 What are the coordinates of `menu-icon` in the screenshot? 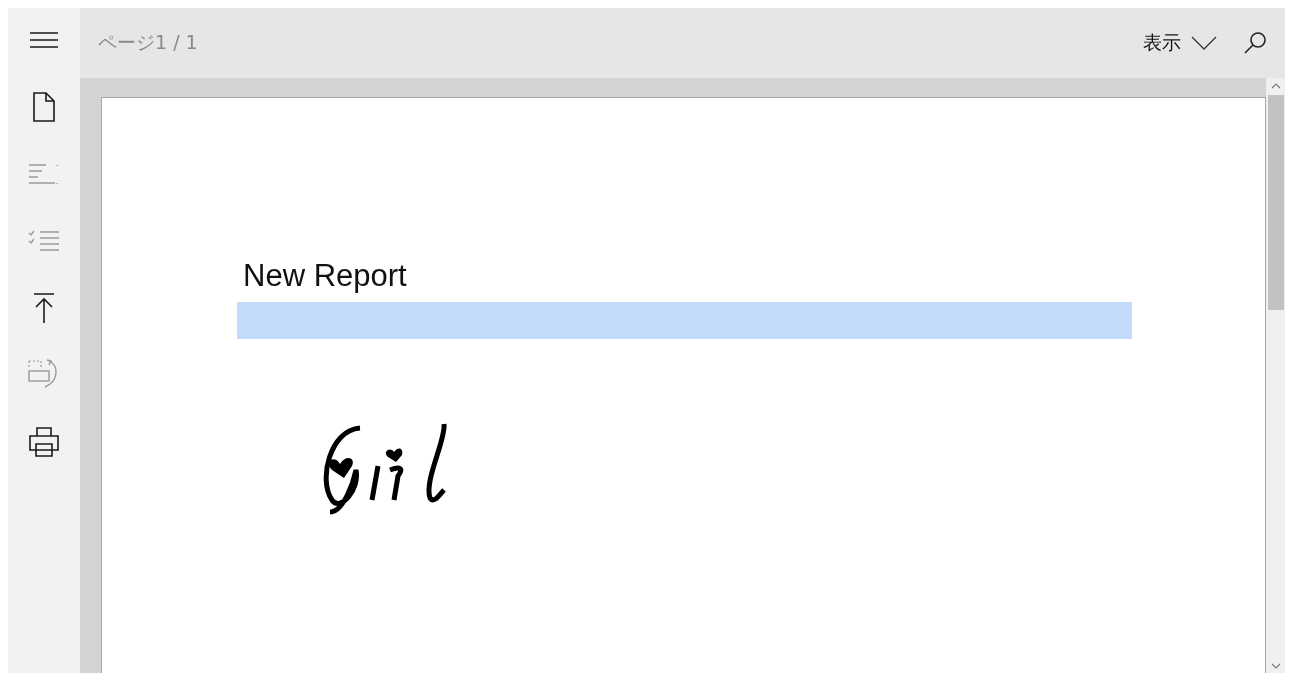 It's located at (44, 40).